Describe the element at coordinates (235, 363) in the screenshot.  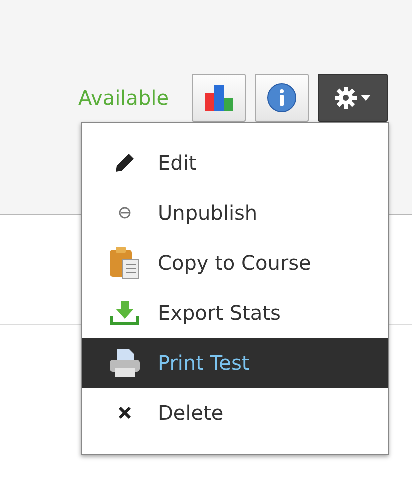
I see `menu-item: Print Test` at that location.